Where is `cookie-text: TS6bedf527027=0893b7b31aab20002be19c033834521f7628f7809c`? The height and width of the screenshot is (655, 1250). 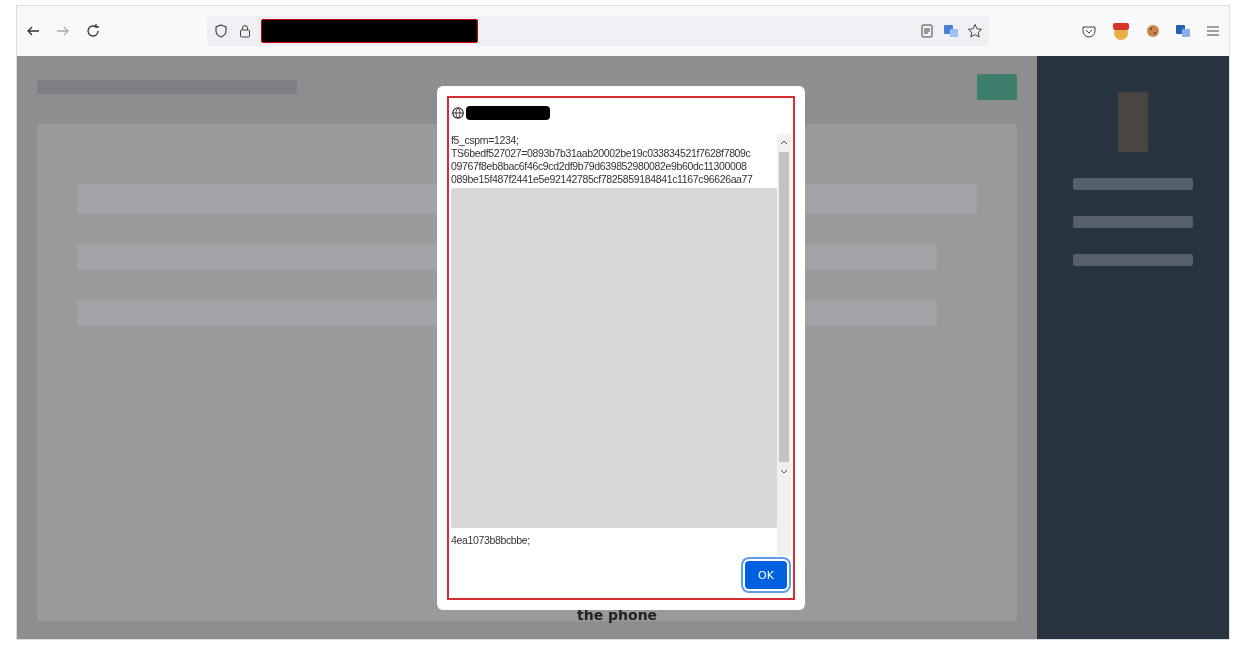
cookie-text: TS6bedf527027=0893b7b31aab20002be19c033834521f7628f7809c is located at coordinates (601, 153).